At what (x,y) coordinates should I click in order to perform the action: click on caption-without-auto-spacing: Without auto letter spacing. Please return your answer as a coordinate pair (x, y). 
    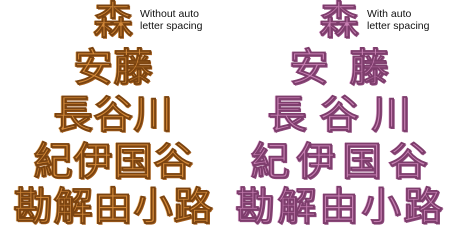
    Looking at the image, I should click on (171, 20).